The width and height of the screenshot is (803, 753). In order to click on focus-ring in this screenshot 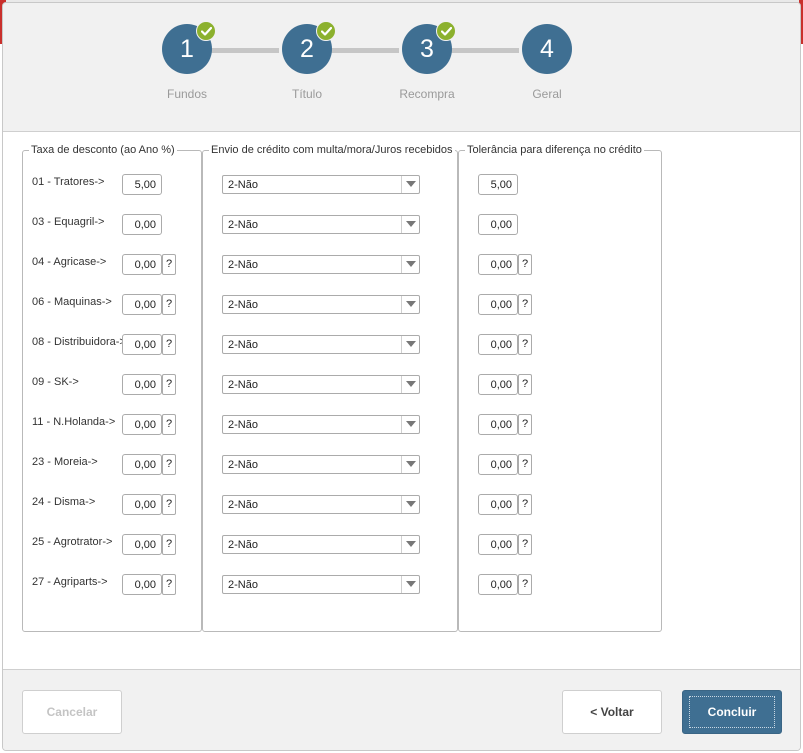, I will do `click(732, 712)`.